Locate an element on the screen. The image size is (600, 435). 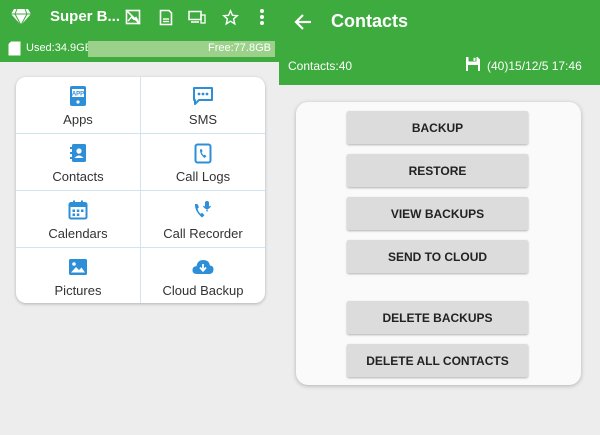
send-to-cloud-button: SEND TO CLOUD is located at coordinates (437, 256).